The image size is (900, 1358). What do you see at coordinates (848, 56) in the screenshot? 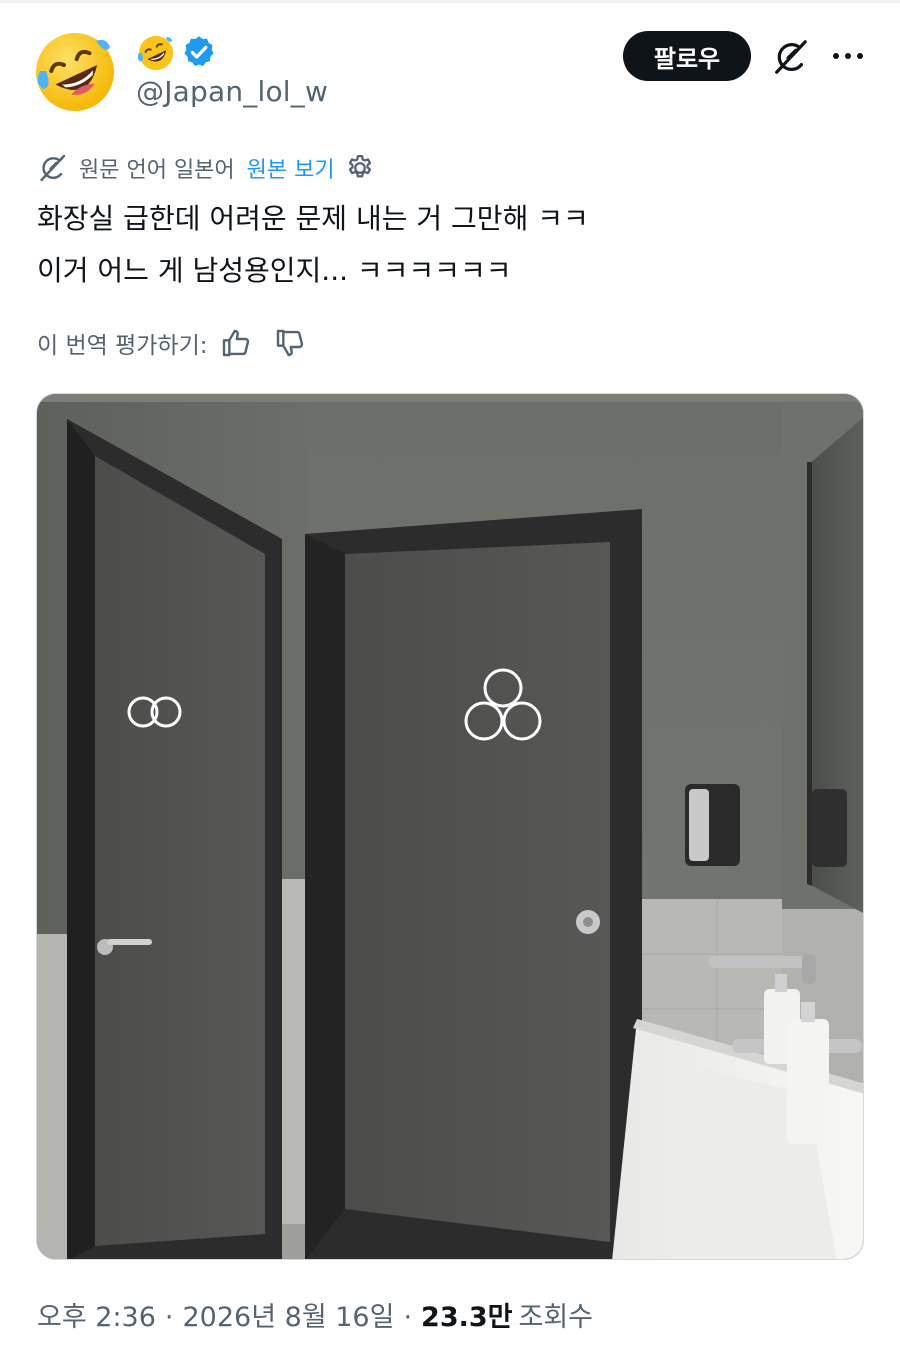
I see `more-options-icon` at bounding box center [848, 56].